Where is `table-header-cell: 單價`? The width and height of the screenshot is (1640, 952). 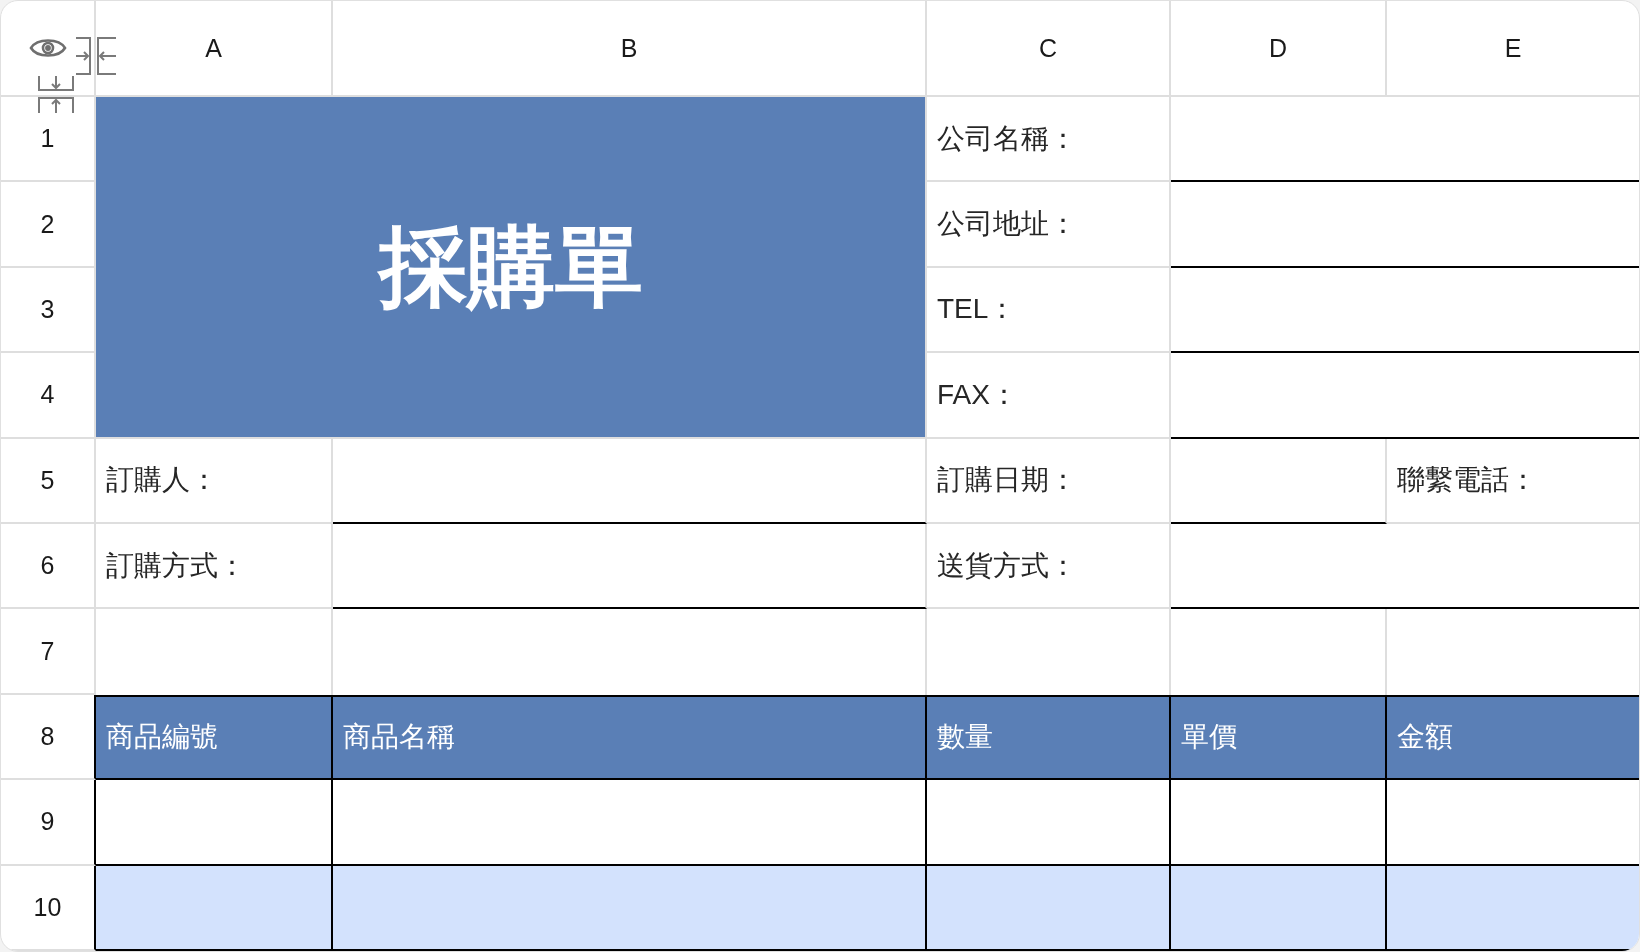
table-header-cell: 單價 is located at coordinates (1279, 737).